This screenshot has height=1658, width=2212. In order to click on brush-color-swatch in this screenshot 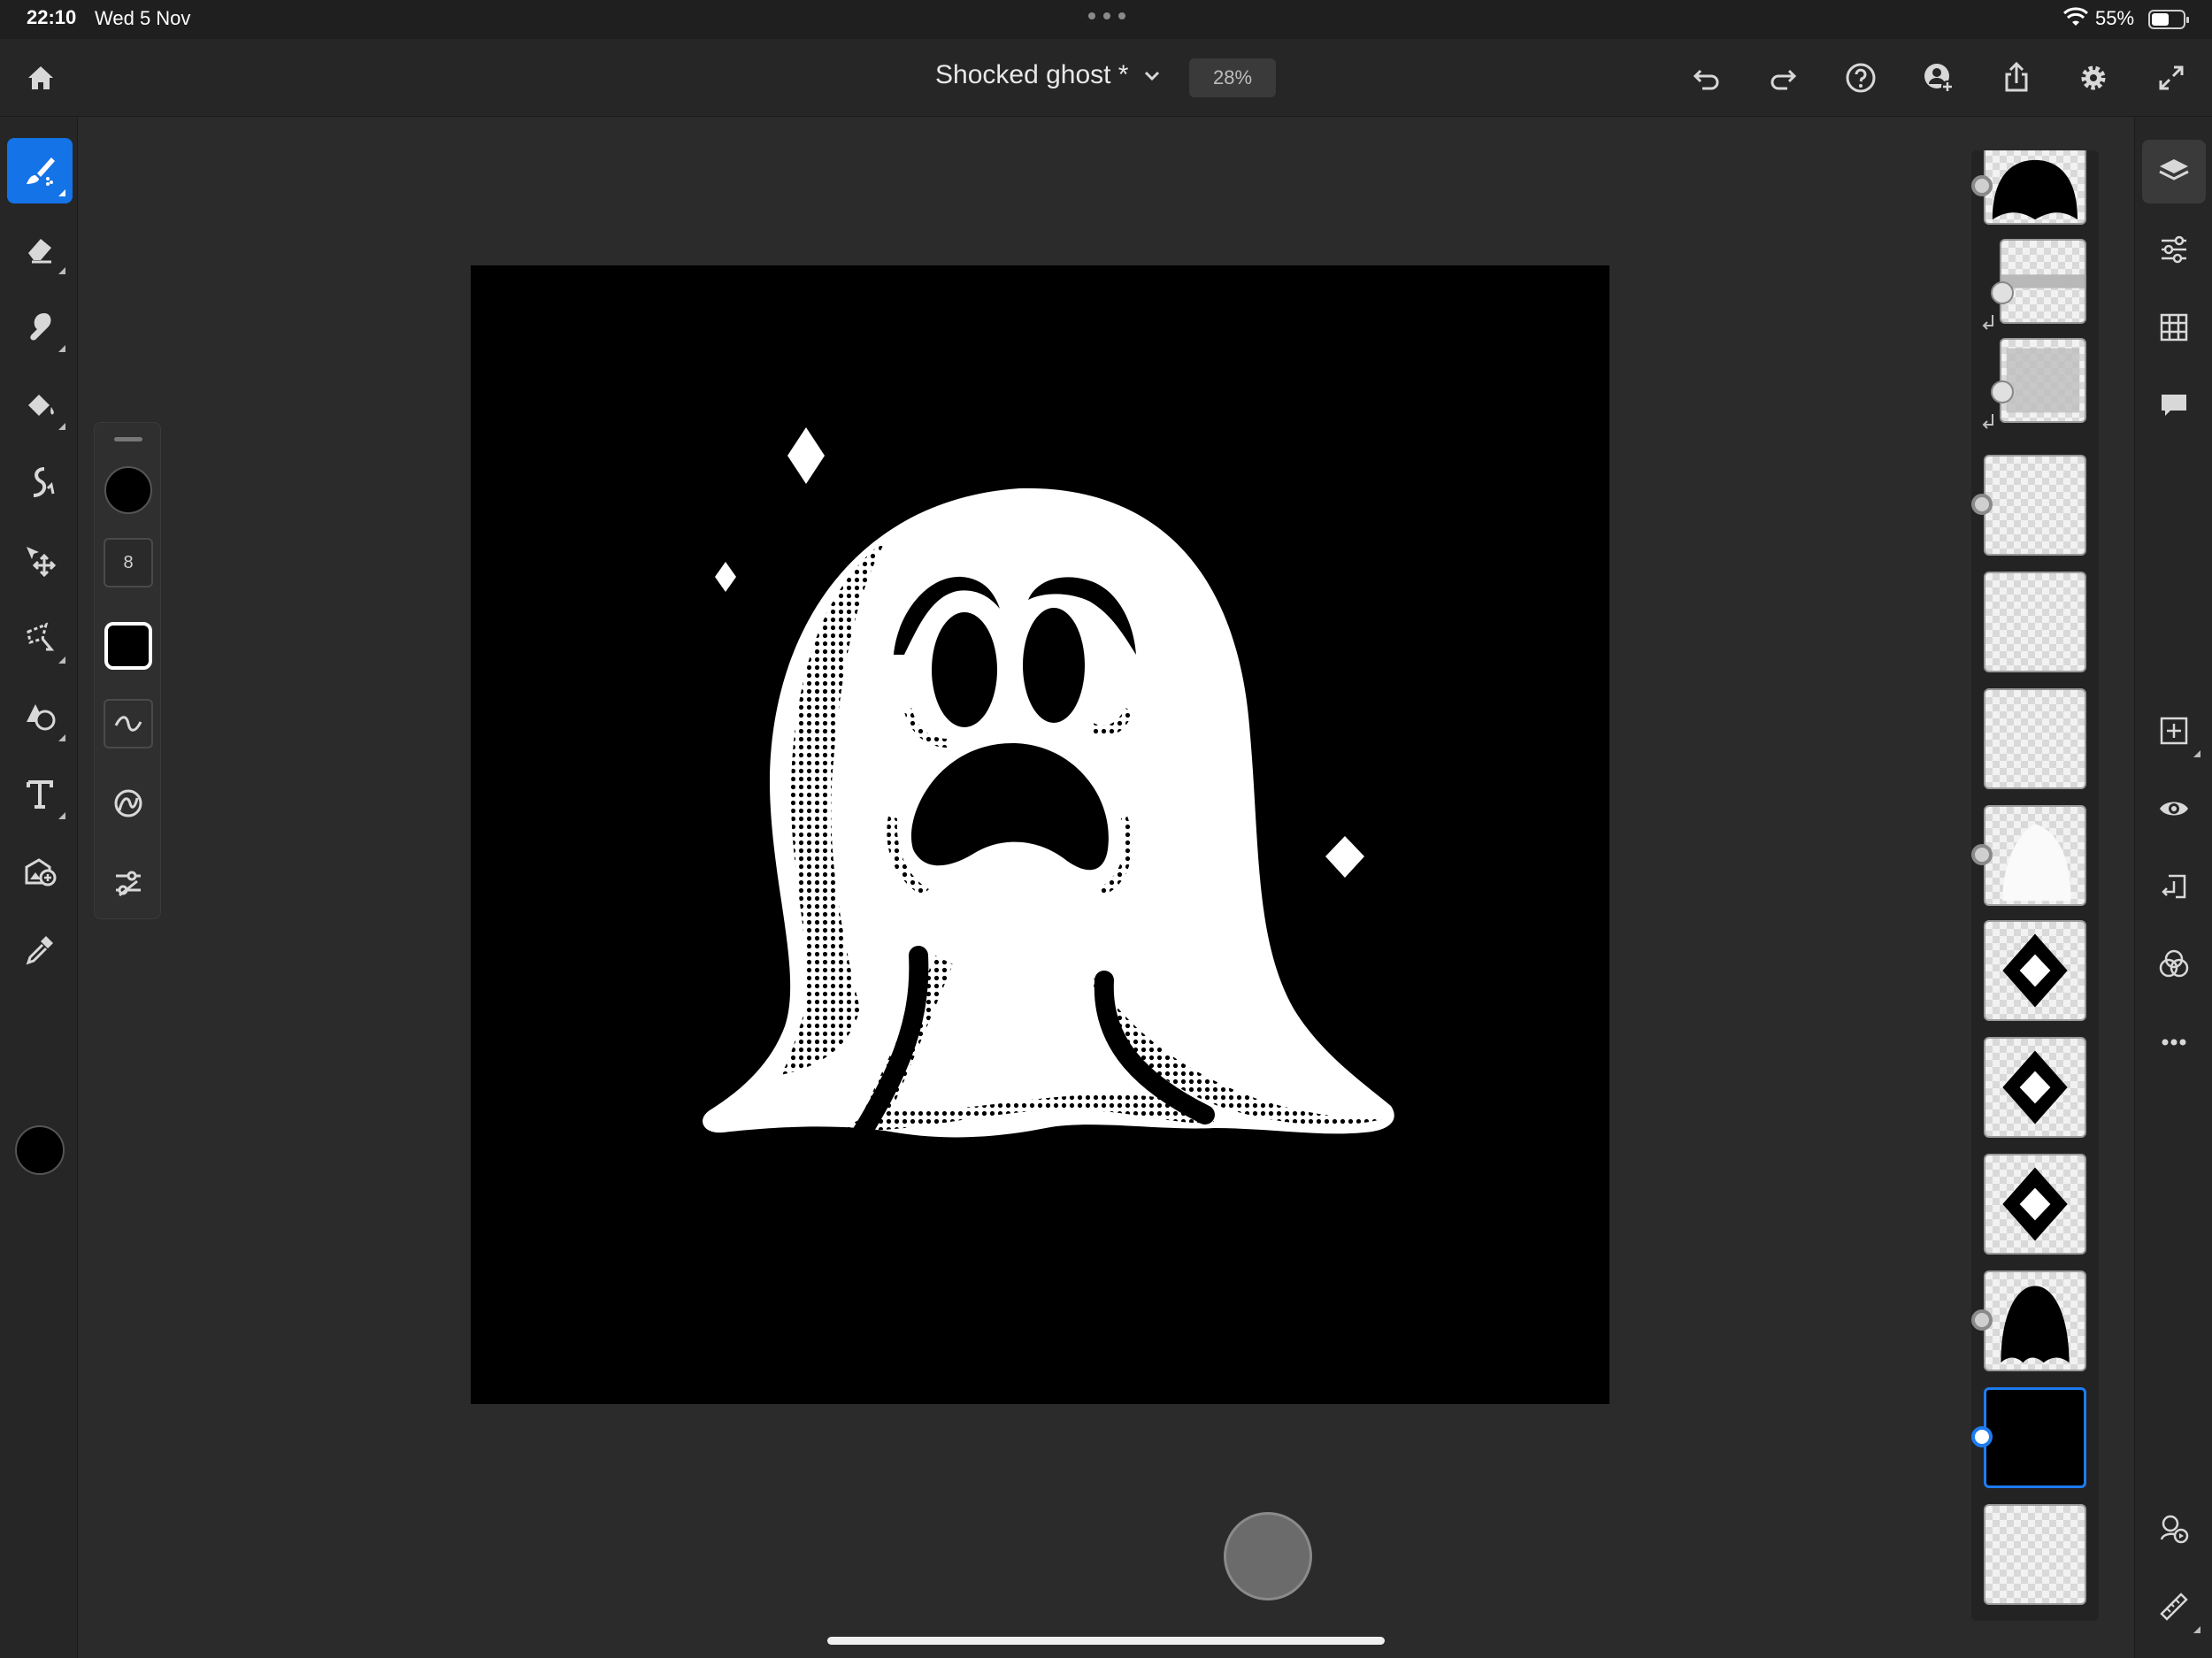, I will do `click(128, 646)`.